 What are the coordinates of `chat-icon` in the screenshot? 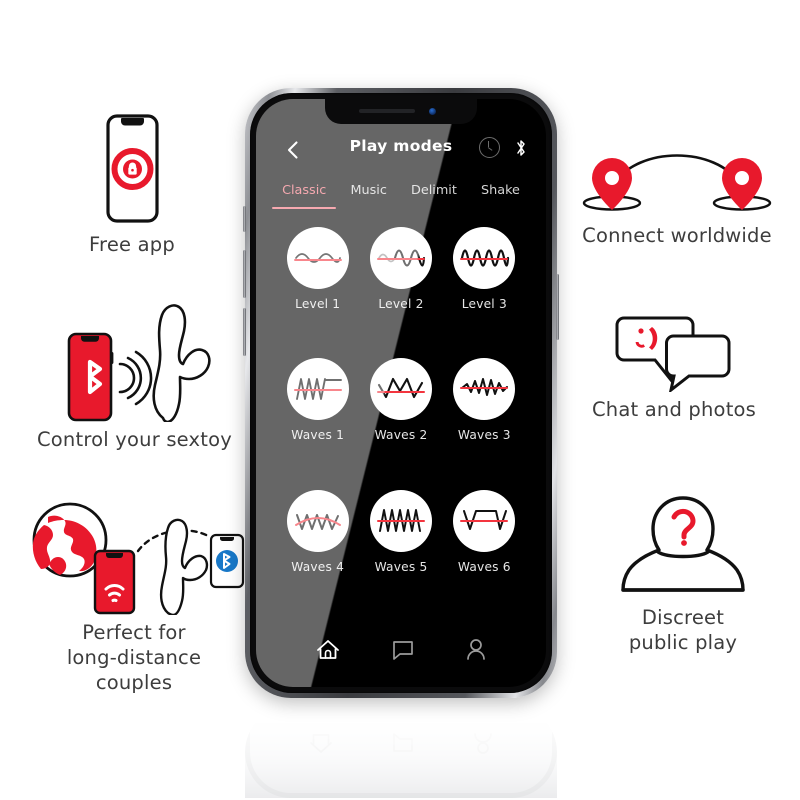 It's located at (403, 650).